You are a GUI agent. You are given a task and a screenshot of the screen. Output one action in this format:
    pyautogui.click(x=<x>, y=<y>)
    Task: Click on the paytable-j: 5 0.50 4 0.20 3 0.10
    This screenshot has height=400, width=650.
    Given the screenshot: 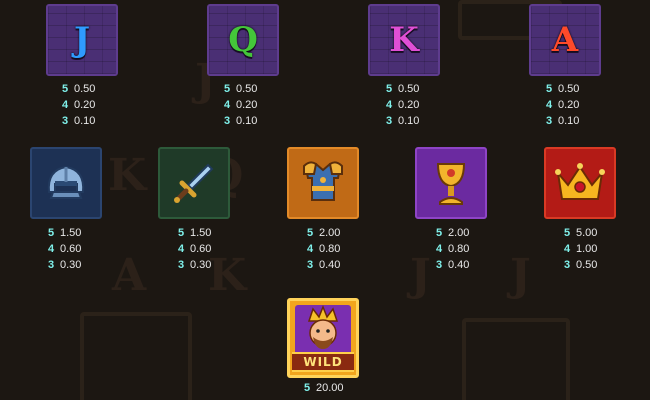 What is the action you would take?
    pyautogui.click(x=78, y=105)
    